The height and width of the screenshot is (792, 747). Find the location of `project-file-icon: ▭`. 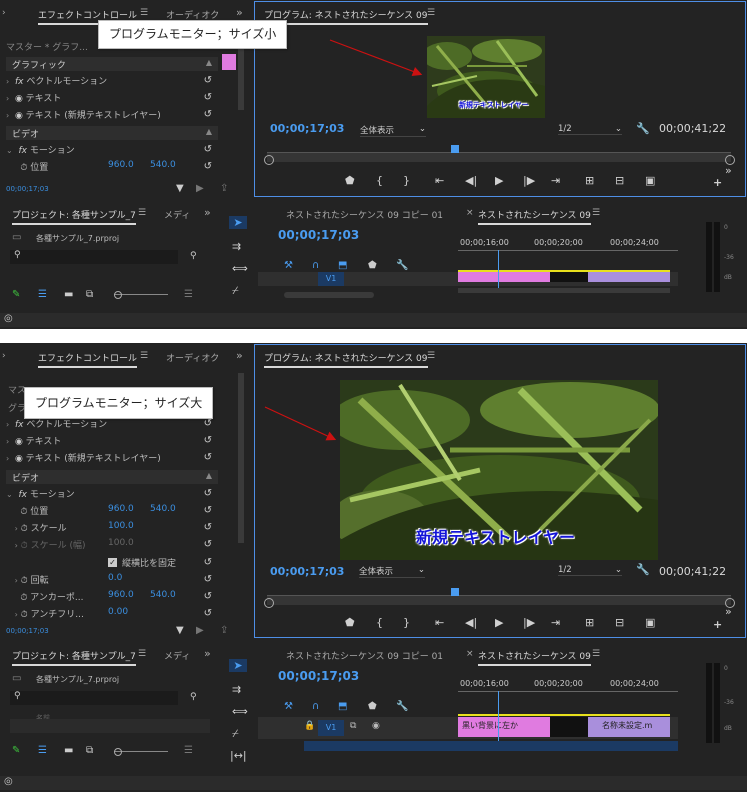

project-file-icon: ▭ is located at coordinates (17, 237).